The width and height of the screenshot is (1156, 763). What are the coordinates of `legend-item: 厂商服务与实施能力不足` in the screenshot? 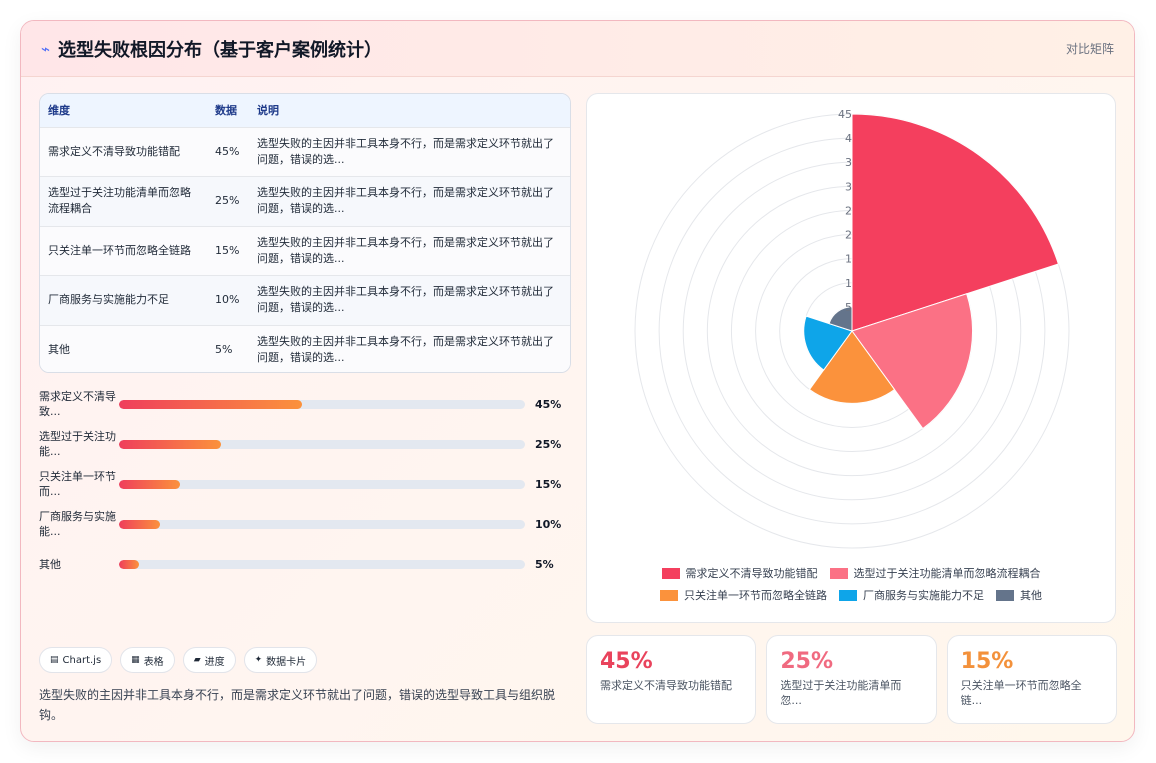 It's located at (911, 595).